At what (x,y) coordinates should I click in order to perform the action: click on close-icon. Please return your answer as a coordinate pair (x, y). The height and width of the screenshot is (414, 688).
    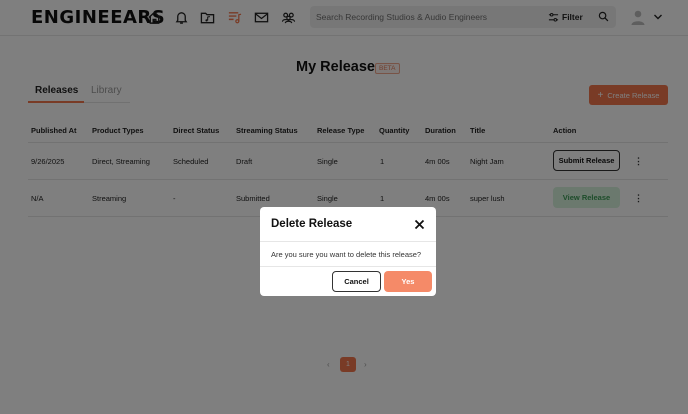
    Looking at the image, I should click on (419, 224).